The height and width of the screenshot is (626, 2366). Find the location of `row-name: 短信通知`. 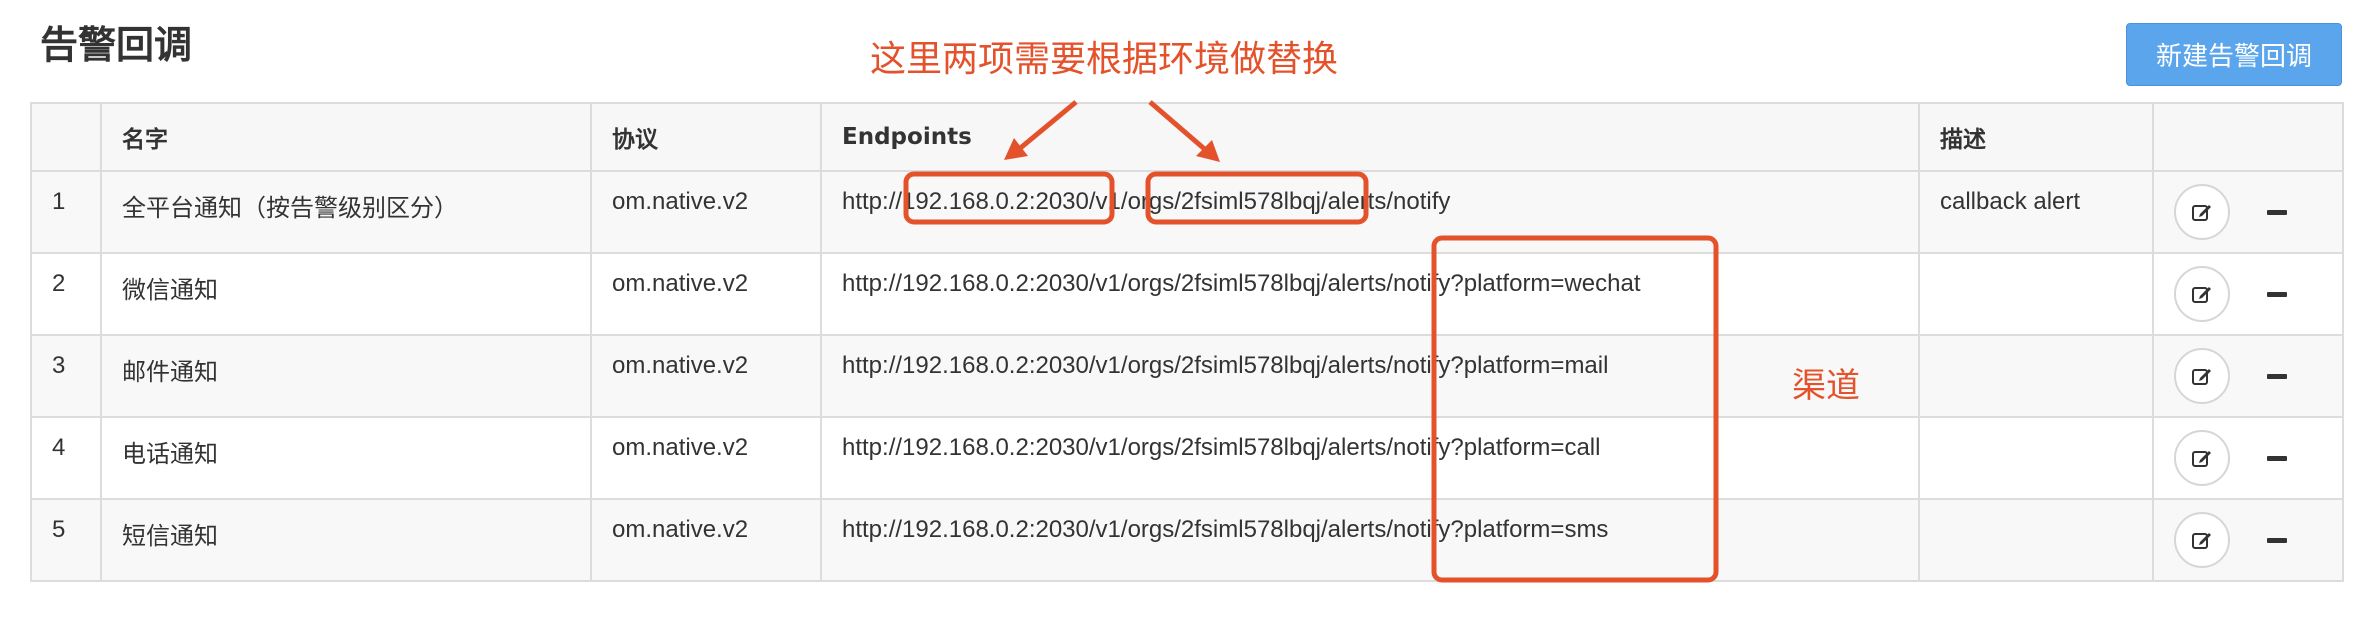

row-name: 短信通知 is located at coordinates (346, 540).